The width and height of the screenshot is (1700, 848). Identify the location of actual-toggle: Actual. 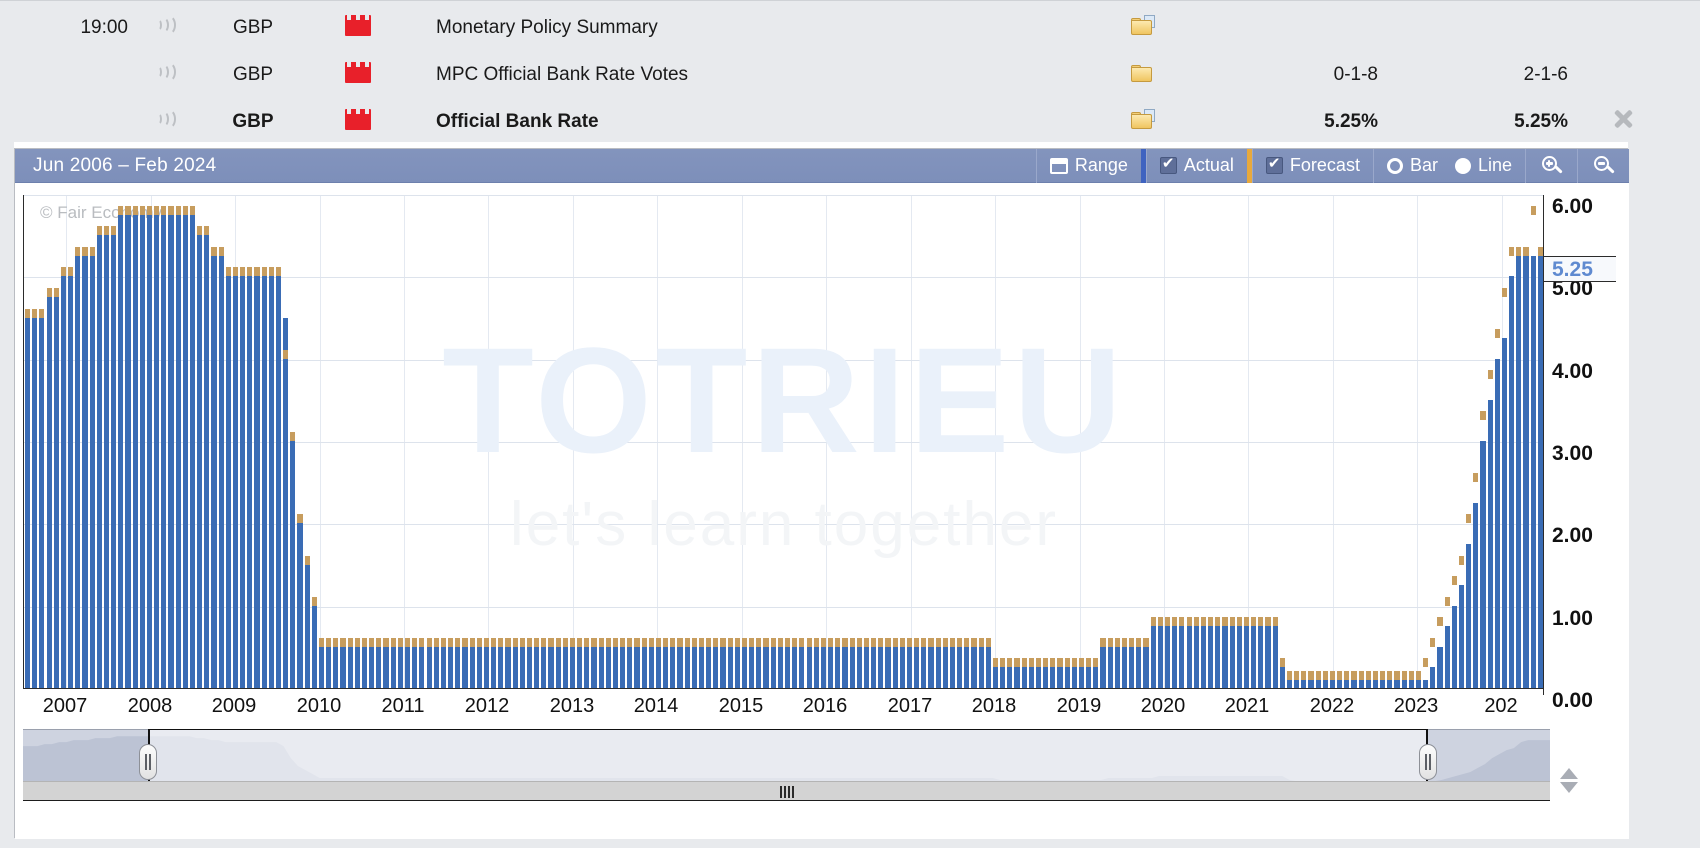
(1196, 165).